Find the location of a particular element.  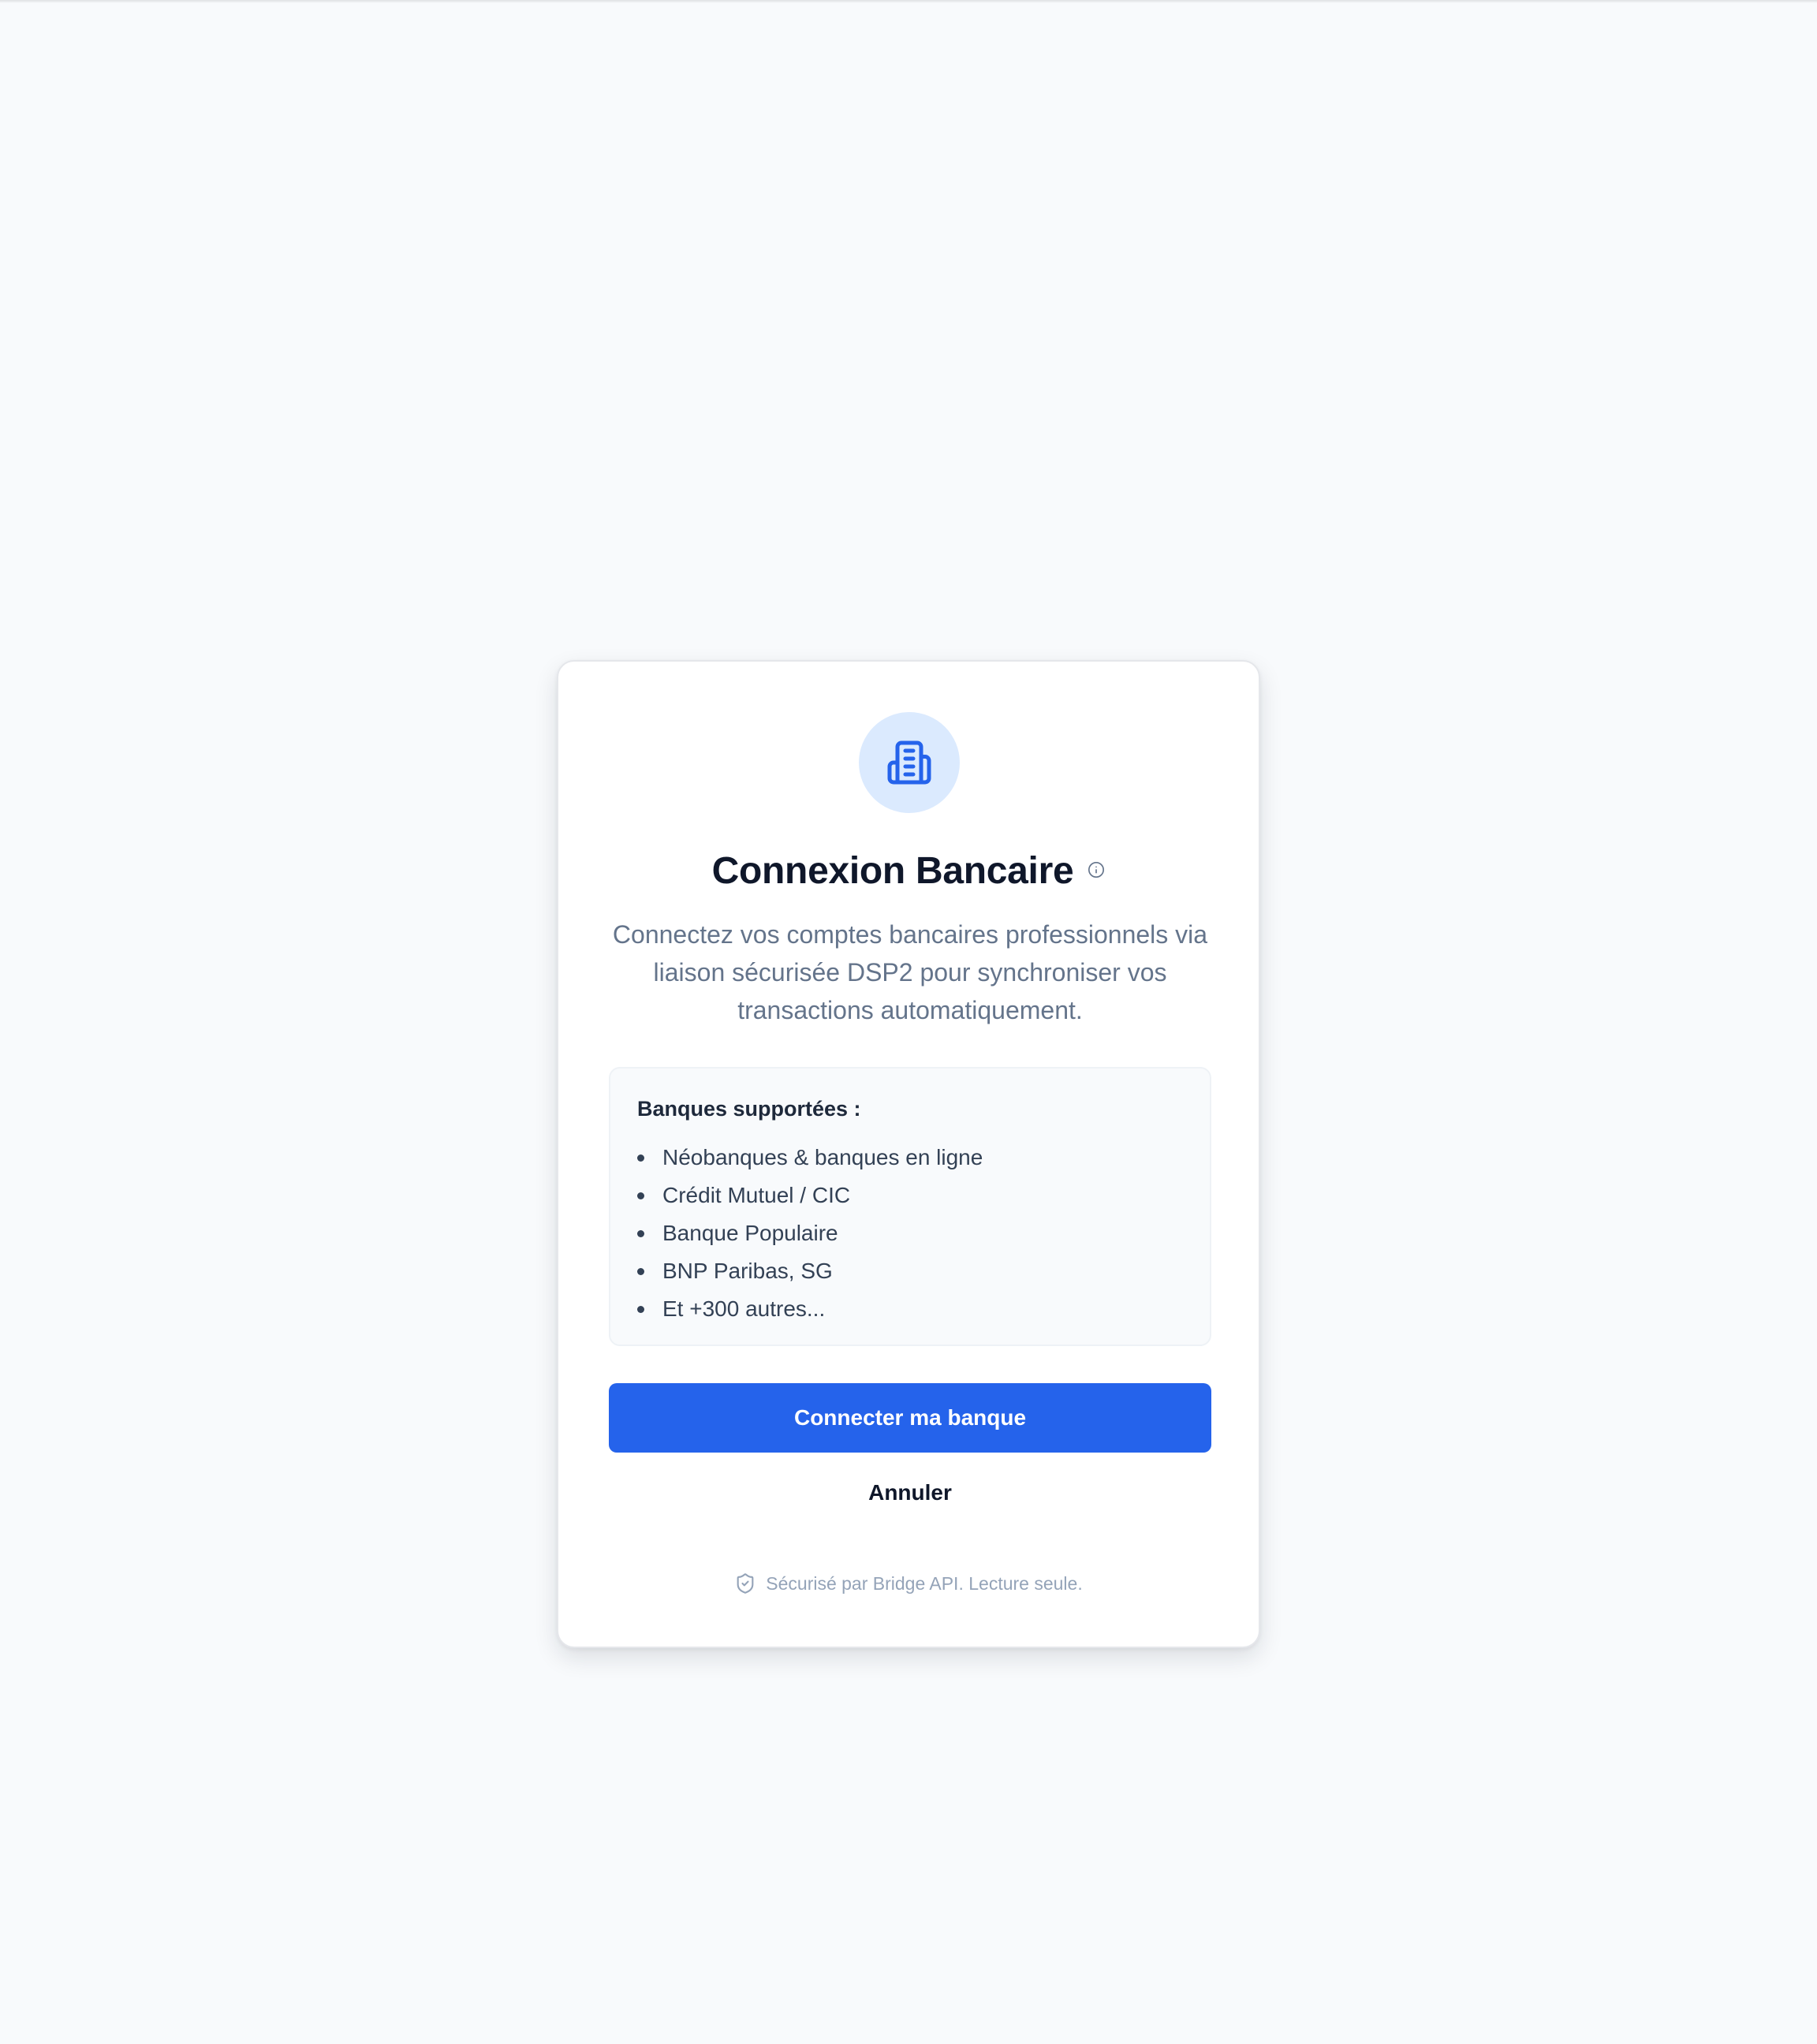

shield-check-icon is located at coordinates (745, 1583).